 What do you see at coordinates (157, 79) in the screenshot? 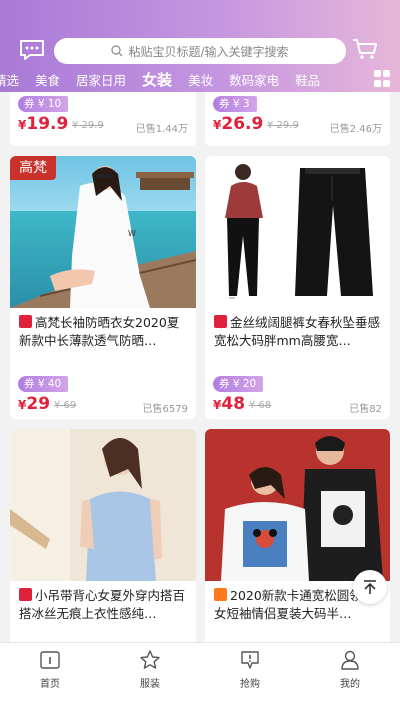
I see `tab-womens-clothing: 女装` at bounding box center [157, 79].